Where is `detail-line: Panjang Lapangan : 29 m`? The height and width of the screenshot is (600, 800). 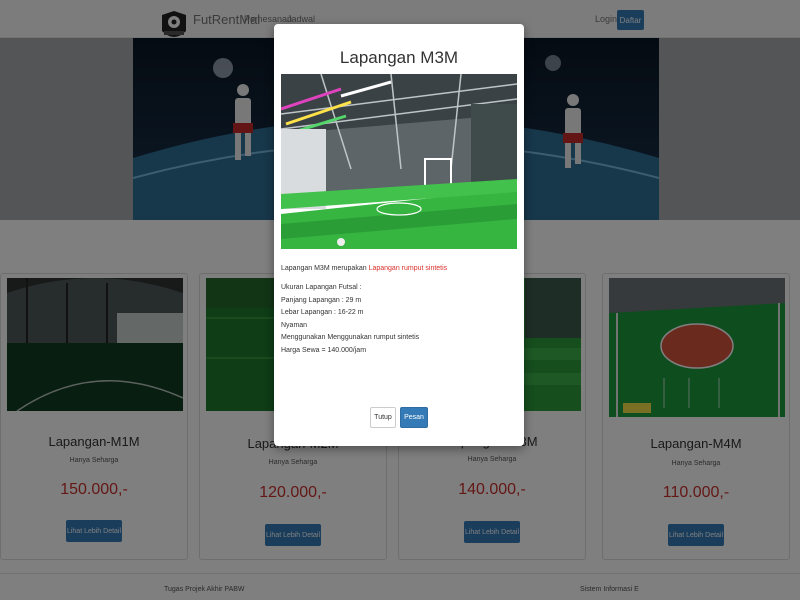
detail-line: Panjang Lapangan : 29 m is located at coordinates (321, 300).